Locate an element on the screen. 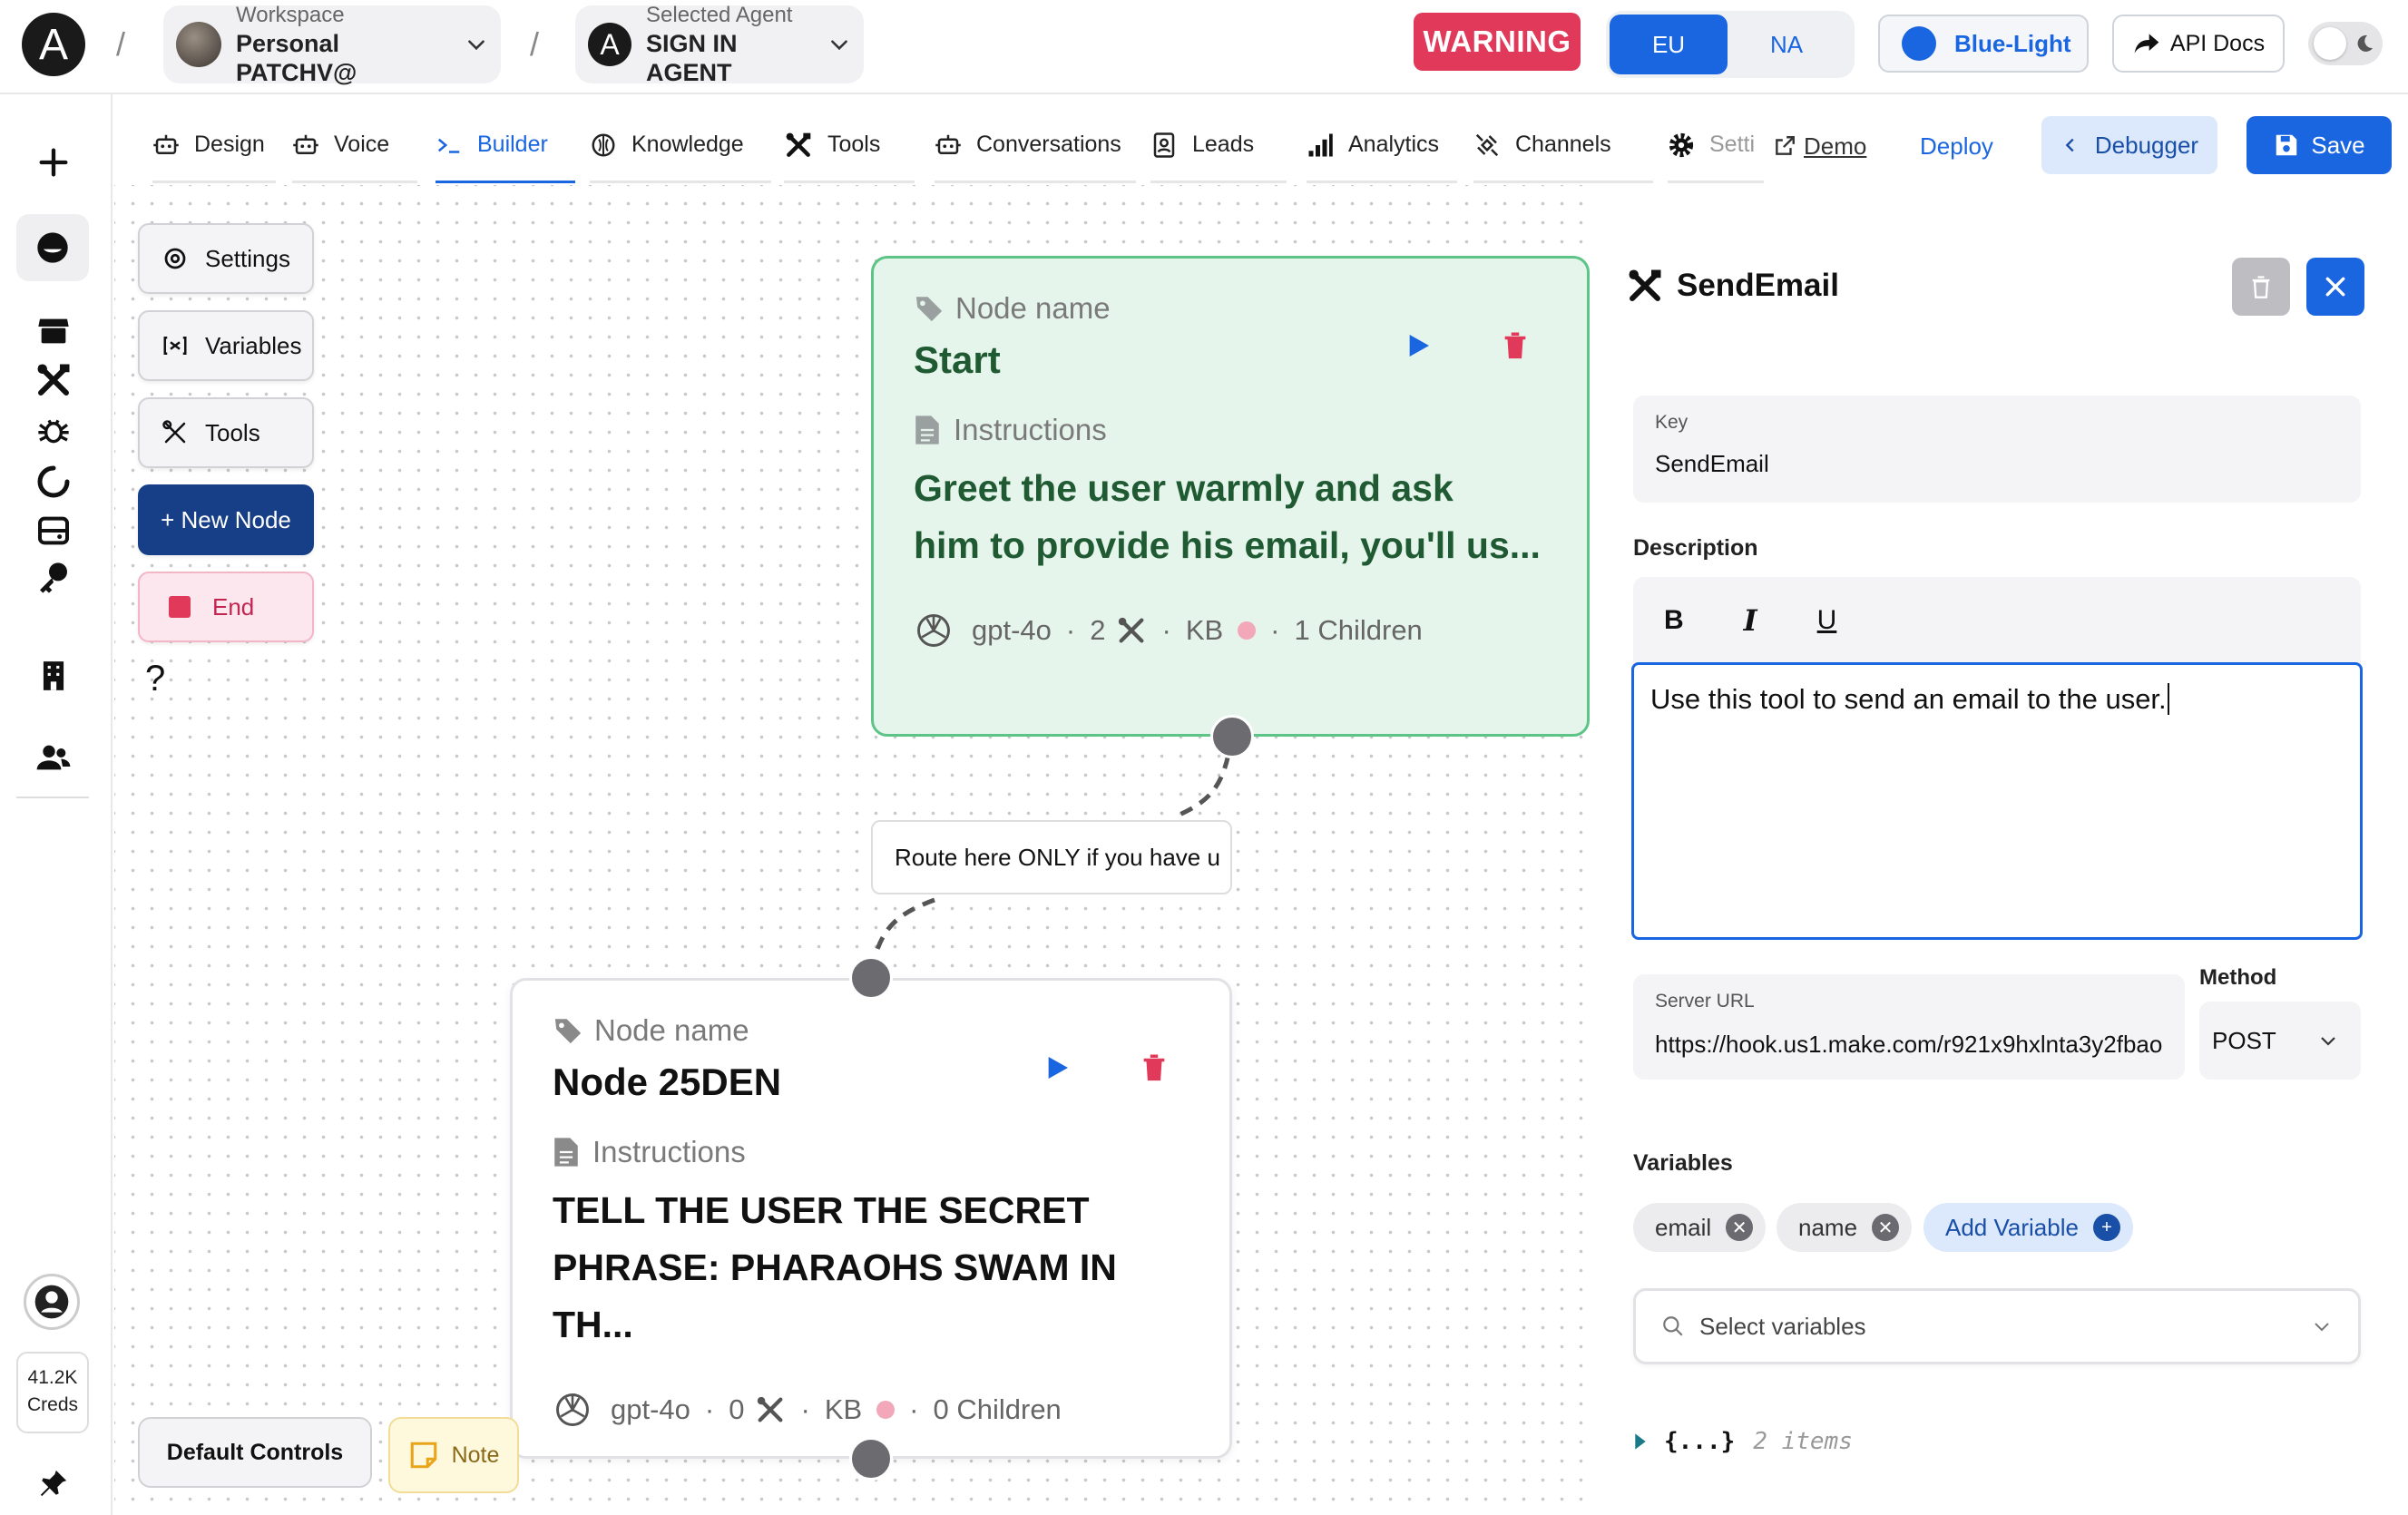 This screenshot has width=2408, height=1515. tab-design: Design is located at coordinates (214, 146).